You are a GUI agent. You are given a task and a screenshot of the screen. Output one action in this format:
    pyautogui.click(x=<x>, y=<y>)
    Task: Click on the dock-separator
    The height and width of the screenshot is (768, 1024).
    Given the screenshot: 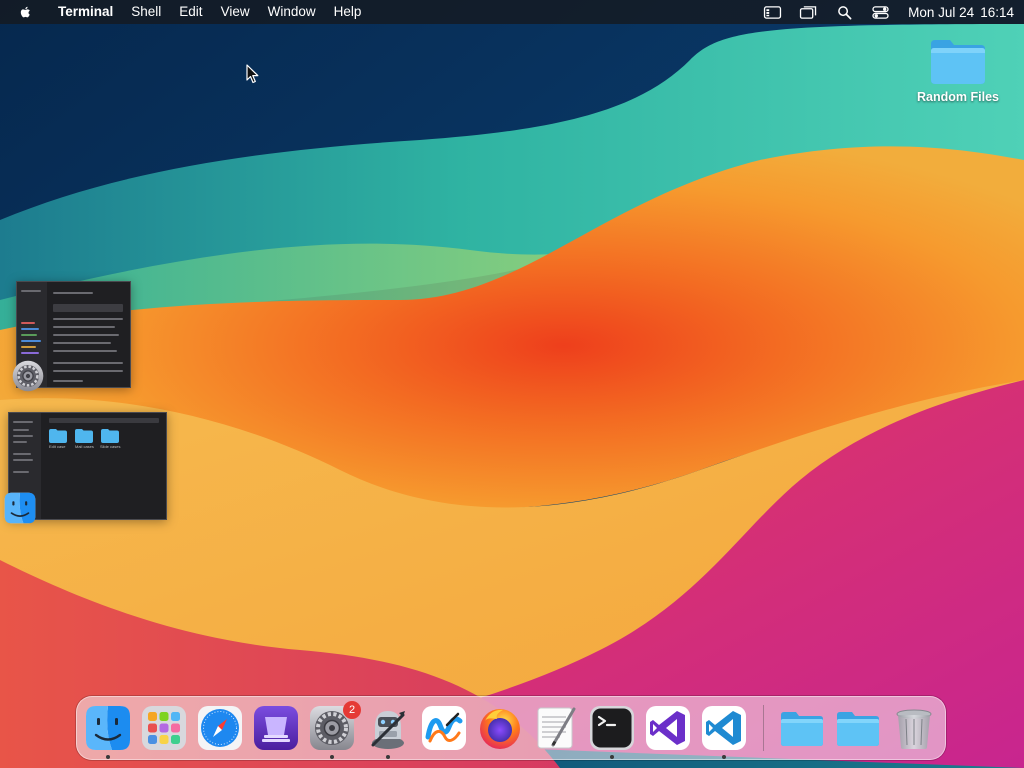 What is the action you would take?
    pyautogui.click(x=763, y=728)
    